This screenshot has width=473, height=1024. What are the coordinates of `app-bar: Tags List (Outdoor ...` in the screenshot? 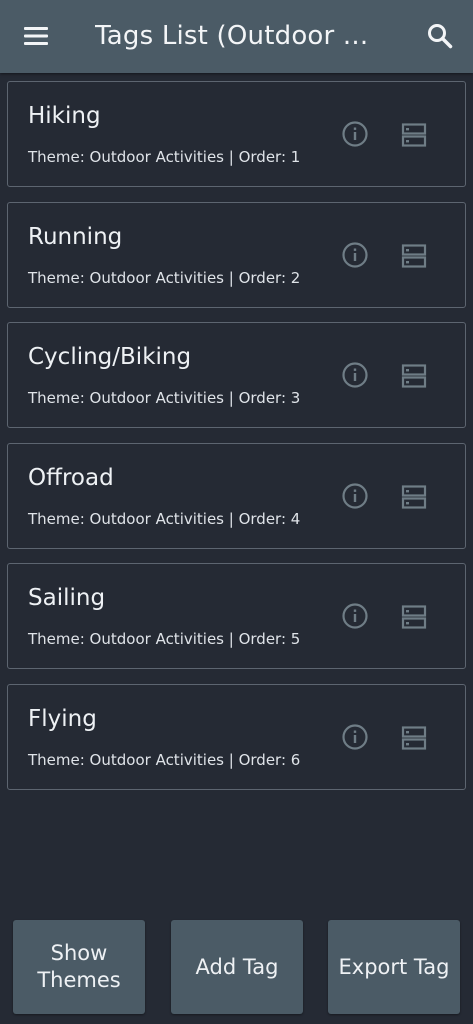 It's located at (236, 36).